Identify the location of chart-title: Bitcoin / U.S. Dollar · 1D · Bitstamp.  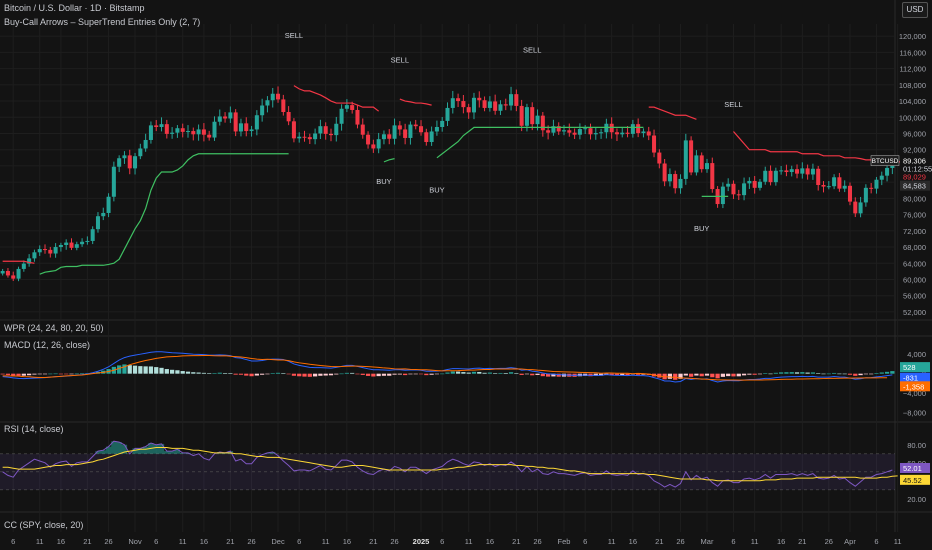
(74, 8).